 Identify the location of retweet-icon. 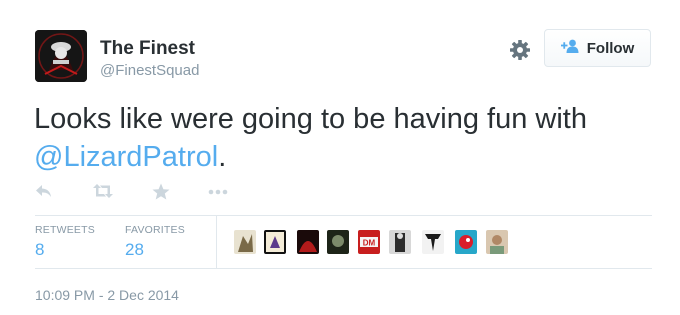
(104, 193).